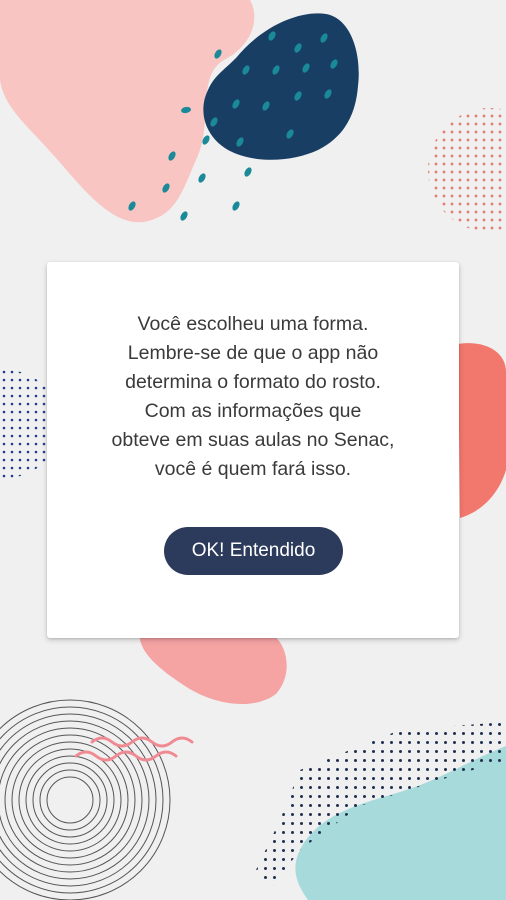 This screenshot has height=900, width=506. Describe the element at coordinates (85, 799) in the screenshot. I see `concentric-circles` at that location.